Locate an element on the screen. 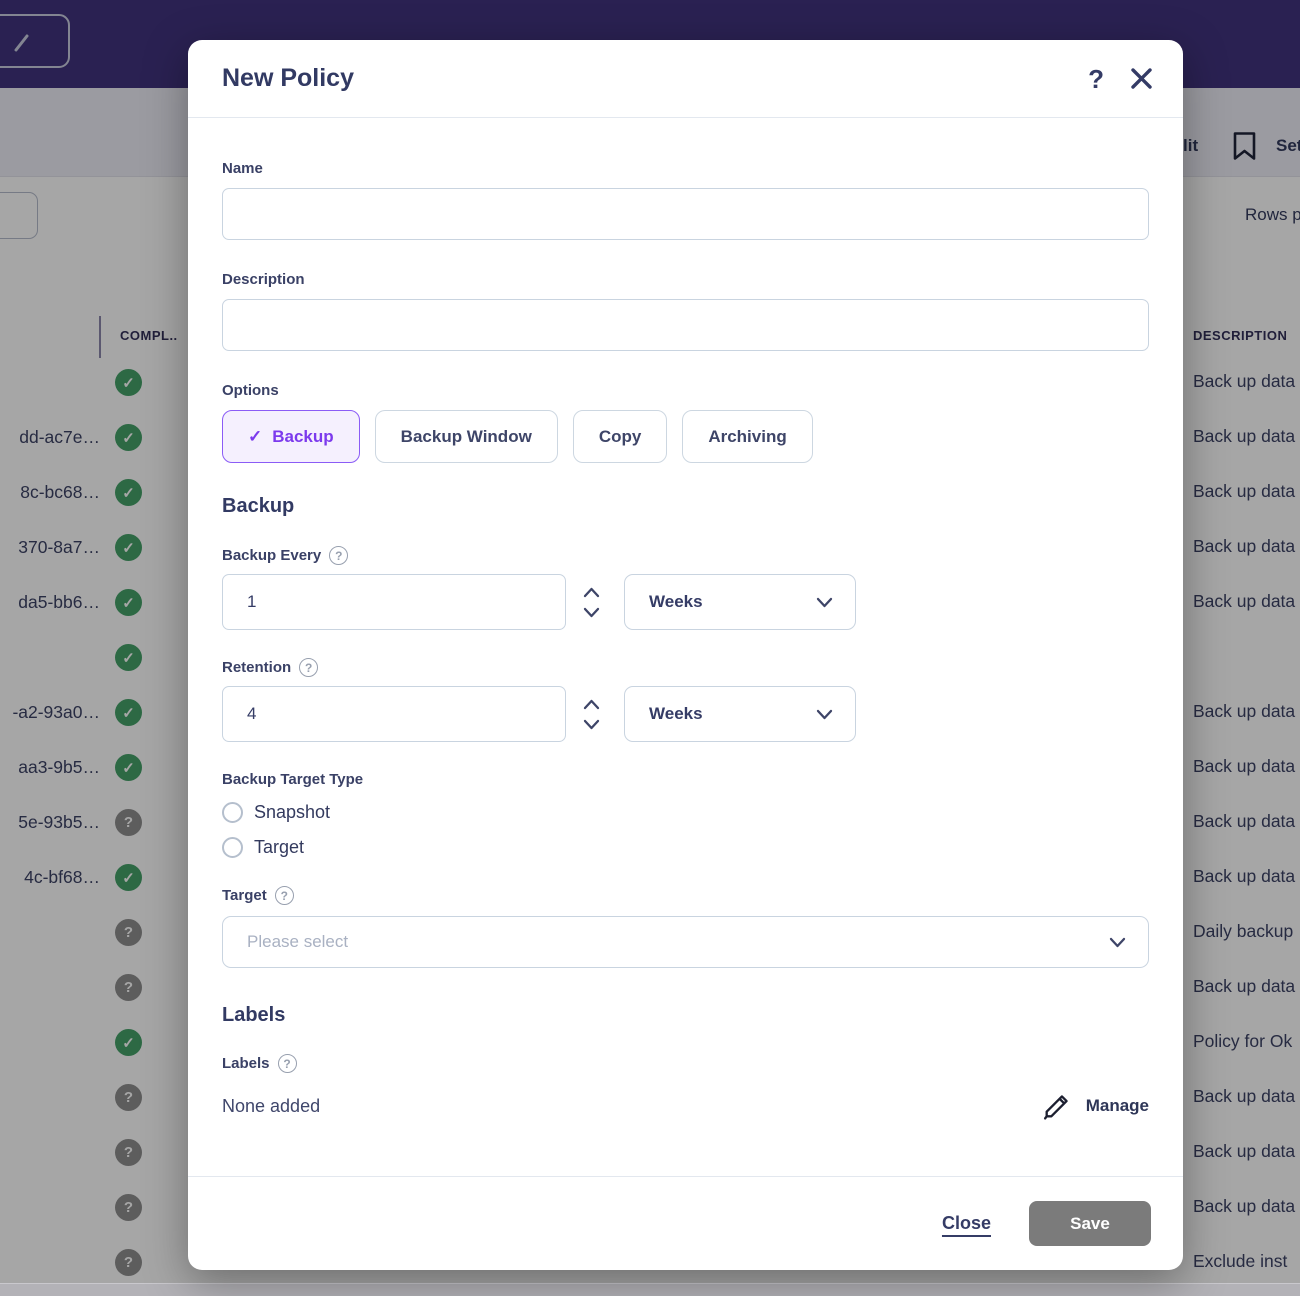  backup-section-heading: Backup is located at coordinates (258, 506).